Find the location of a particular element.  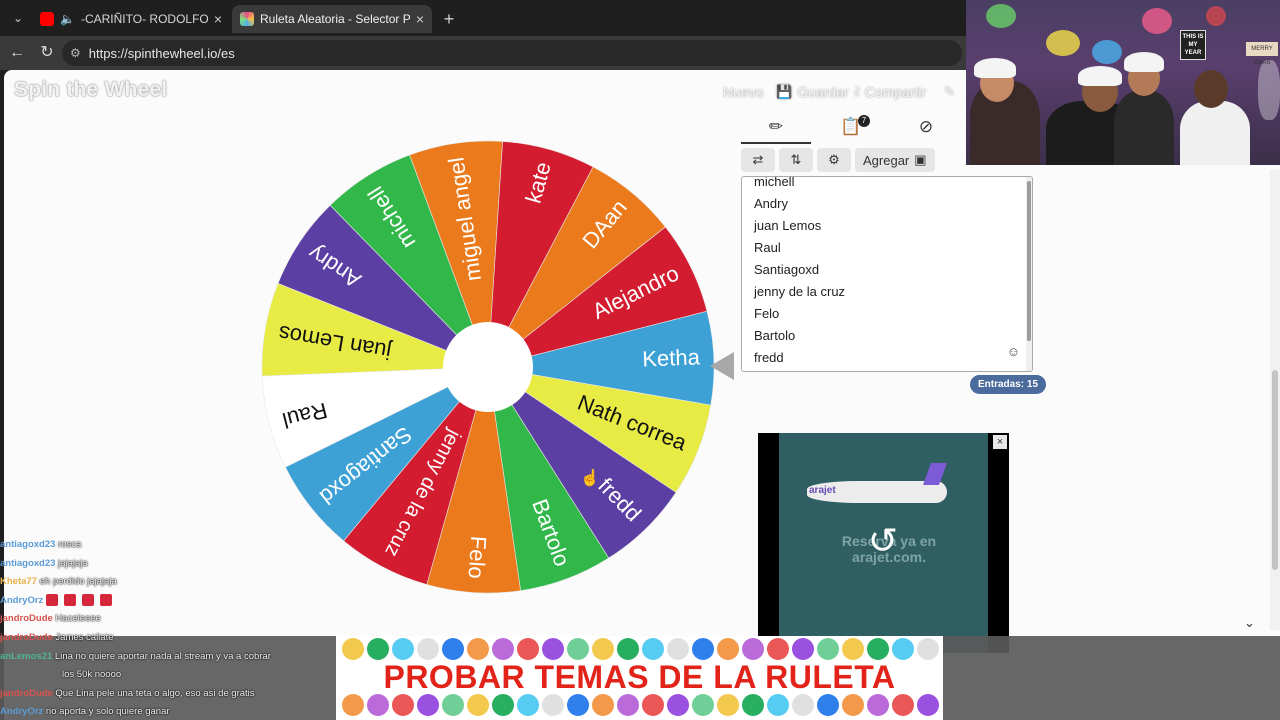

entry-line: jenny de la cruz is located at coordinates (799, 292).